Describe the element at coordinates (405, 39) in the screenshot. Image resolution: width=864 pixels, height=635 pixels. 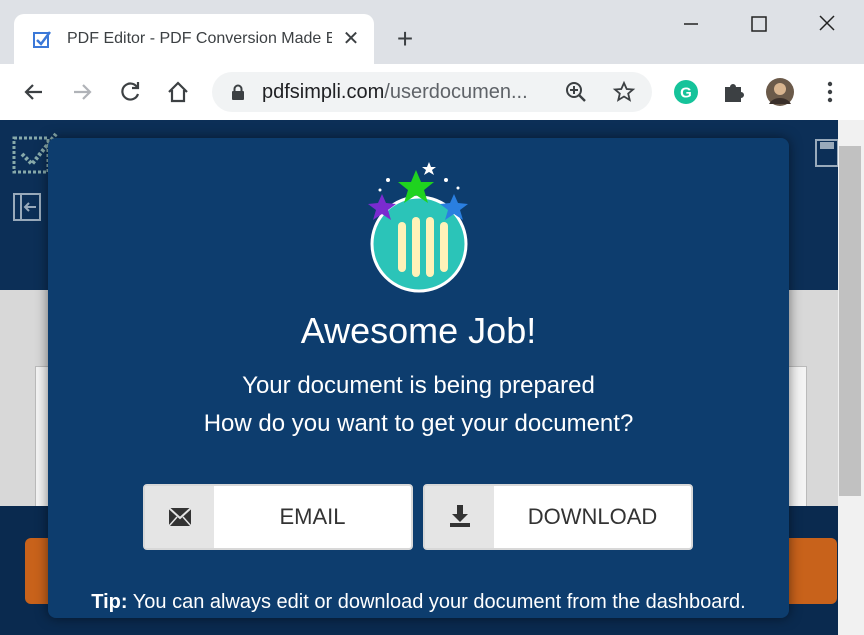
I see `new-tab-icon: +` at that location.